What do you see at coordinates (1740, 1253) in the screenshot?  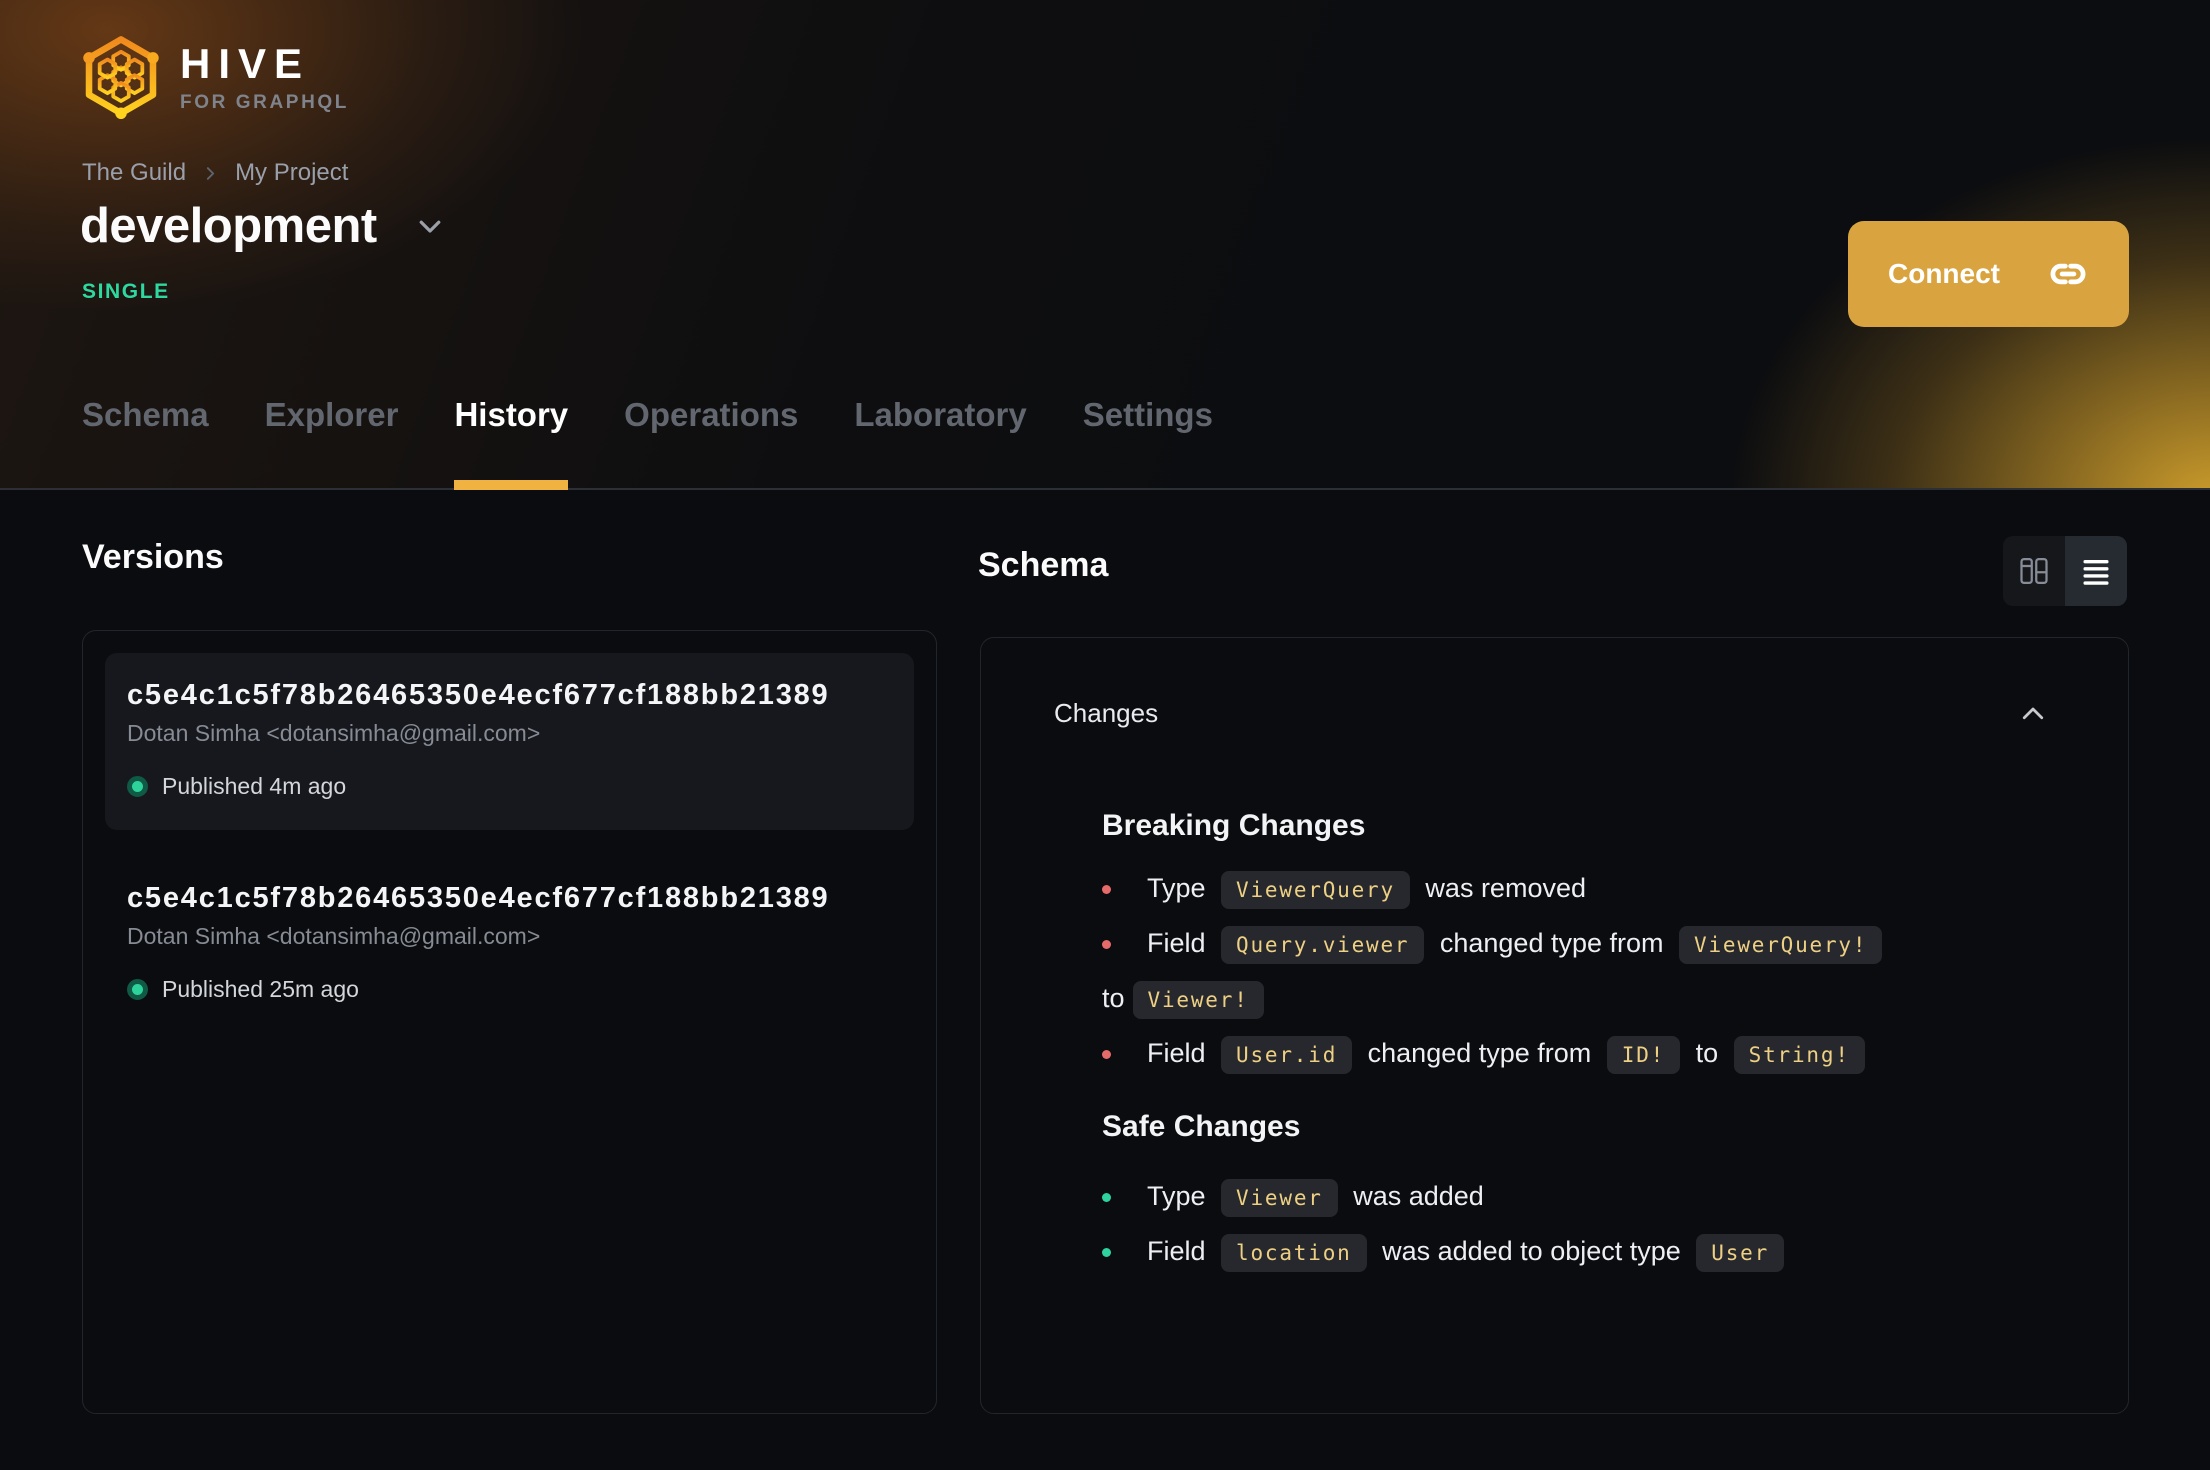 I see `code-chip: User` at bounding box center [1740, 1253].